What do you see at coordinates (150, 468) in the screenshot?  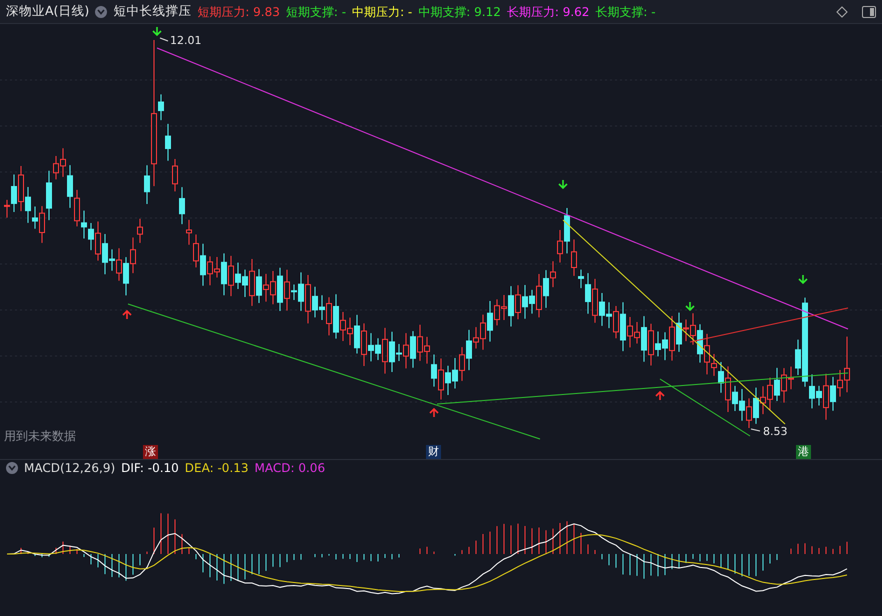 I see `macd-value: DIF: -0.10` at bounding box center [150, 468].